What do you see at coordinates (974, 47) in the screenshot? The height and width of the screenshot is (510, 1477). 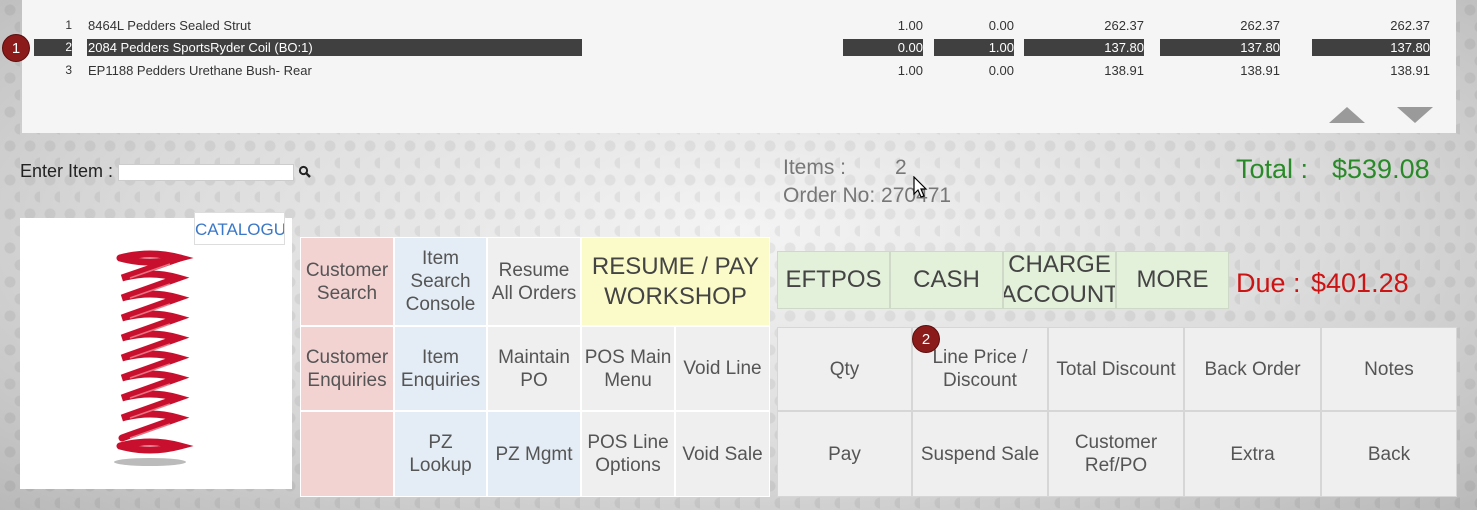 I see `line-backorder: 1.00` at bounding box center [974, 47].